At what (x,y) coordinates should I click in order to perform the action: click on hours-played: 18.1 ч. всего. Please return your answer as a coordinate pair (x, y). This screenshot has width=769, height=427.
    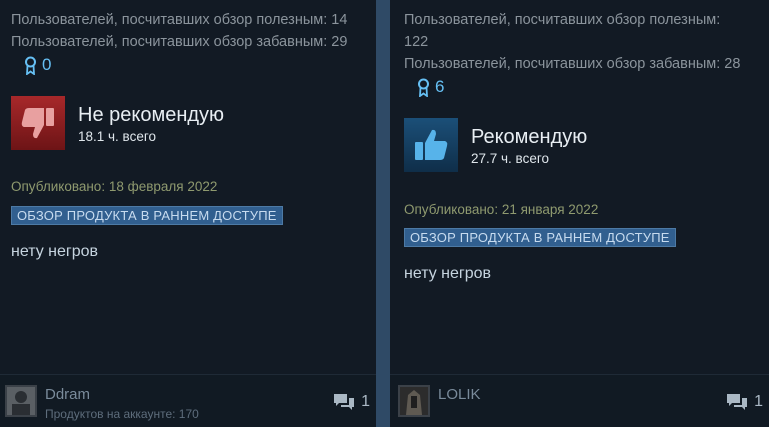
    Looking at the image, I should click on (117, 136).